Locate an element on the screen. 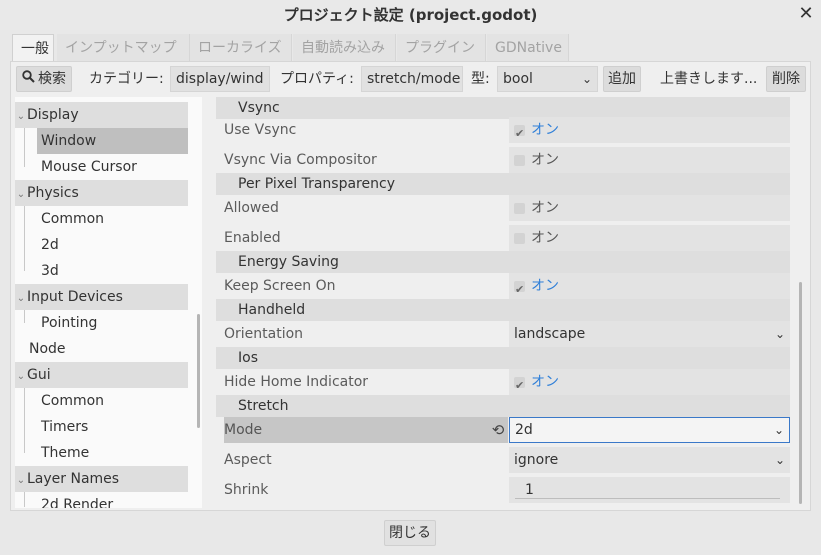 Image resolution: width=821 pixels, height=555 pixels. prop-shrink-label: Shrink is located at coordinates (246, 490).